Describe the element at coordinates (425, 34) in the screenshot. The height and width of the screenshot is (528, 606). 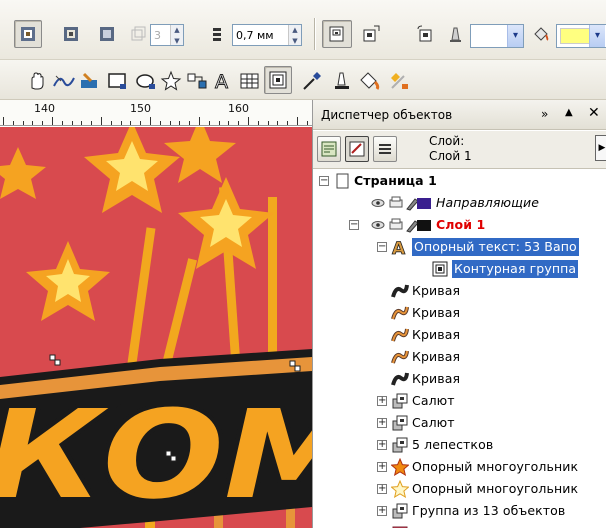
I see `layer-button` at that location.